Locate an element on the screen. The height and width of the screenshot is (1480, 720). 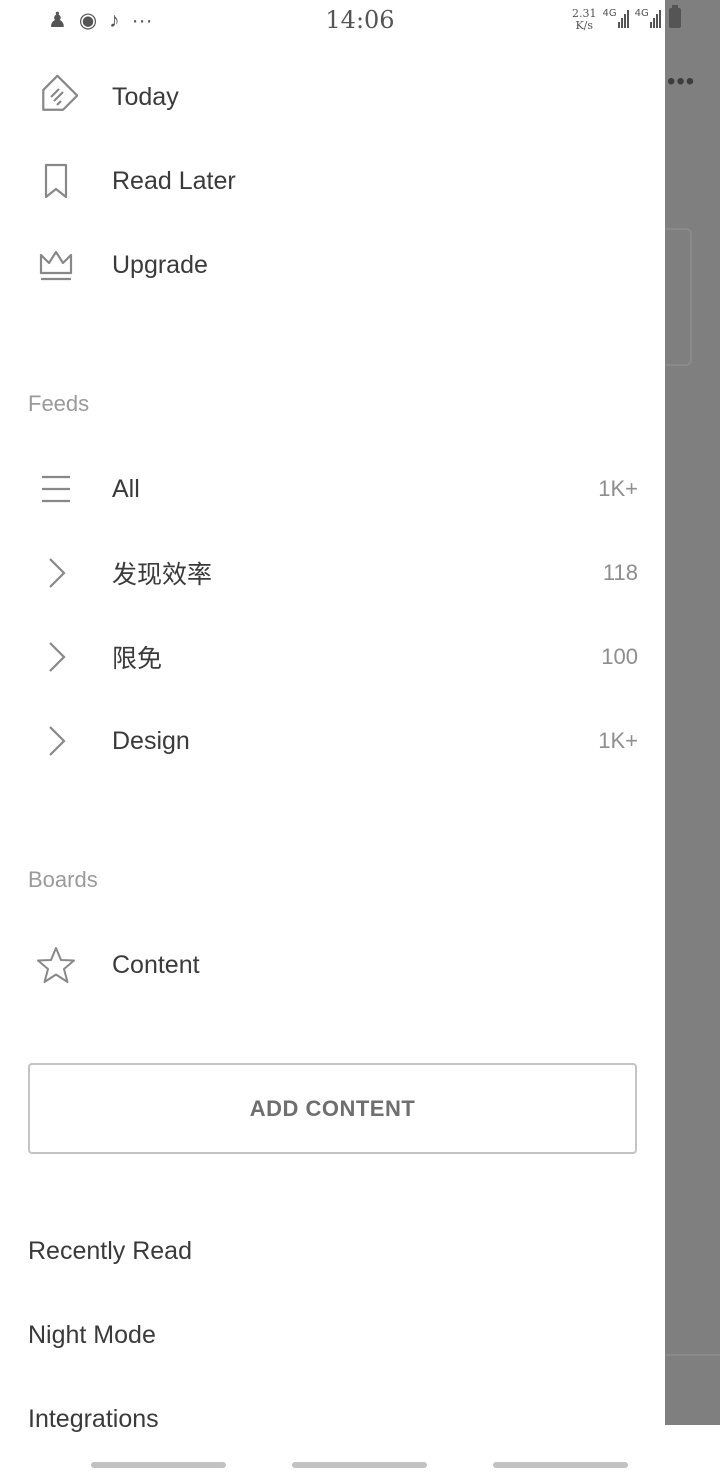
board-item-label: Content is located at coordinates (156, 964).